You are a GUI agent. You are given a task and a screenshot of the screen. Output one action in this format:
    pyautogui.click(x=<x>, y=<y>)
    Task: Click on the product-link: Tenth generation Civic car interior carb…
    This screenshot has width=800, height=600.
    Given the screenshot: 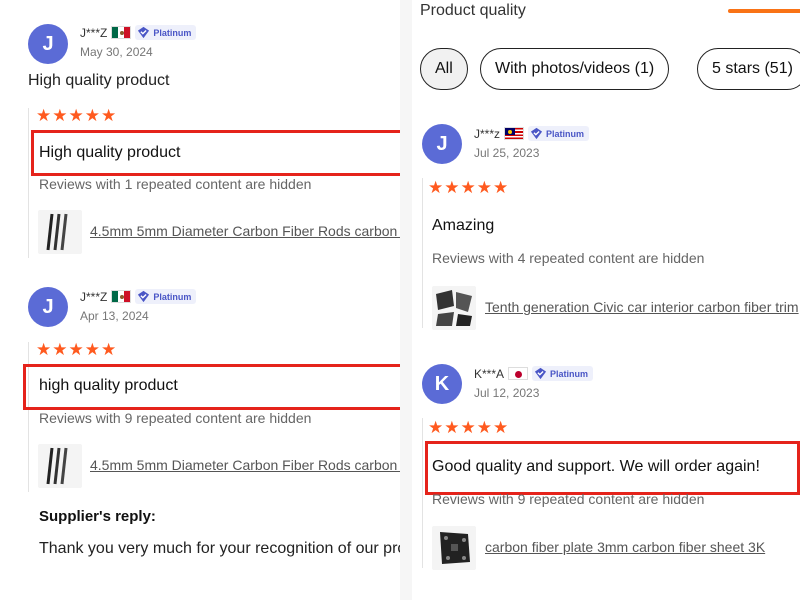 What is the action you would take?
    pyautogui.click(x=642, y=307)
    